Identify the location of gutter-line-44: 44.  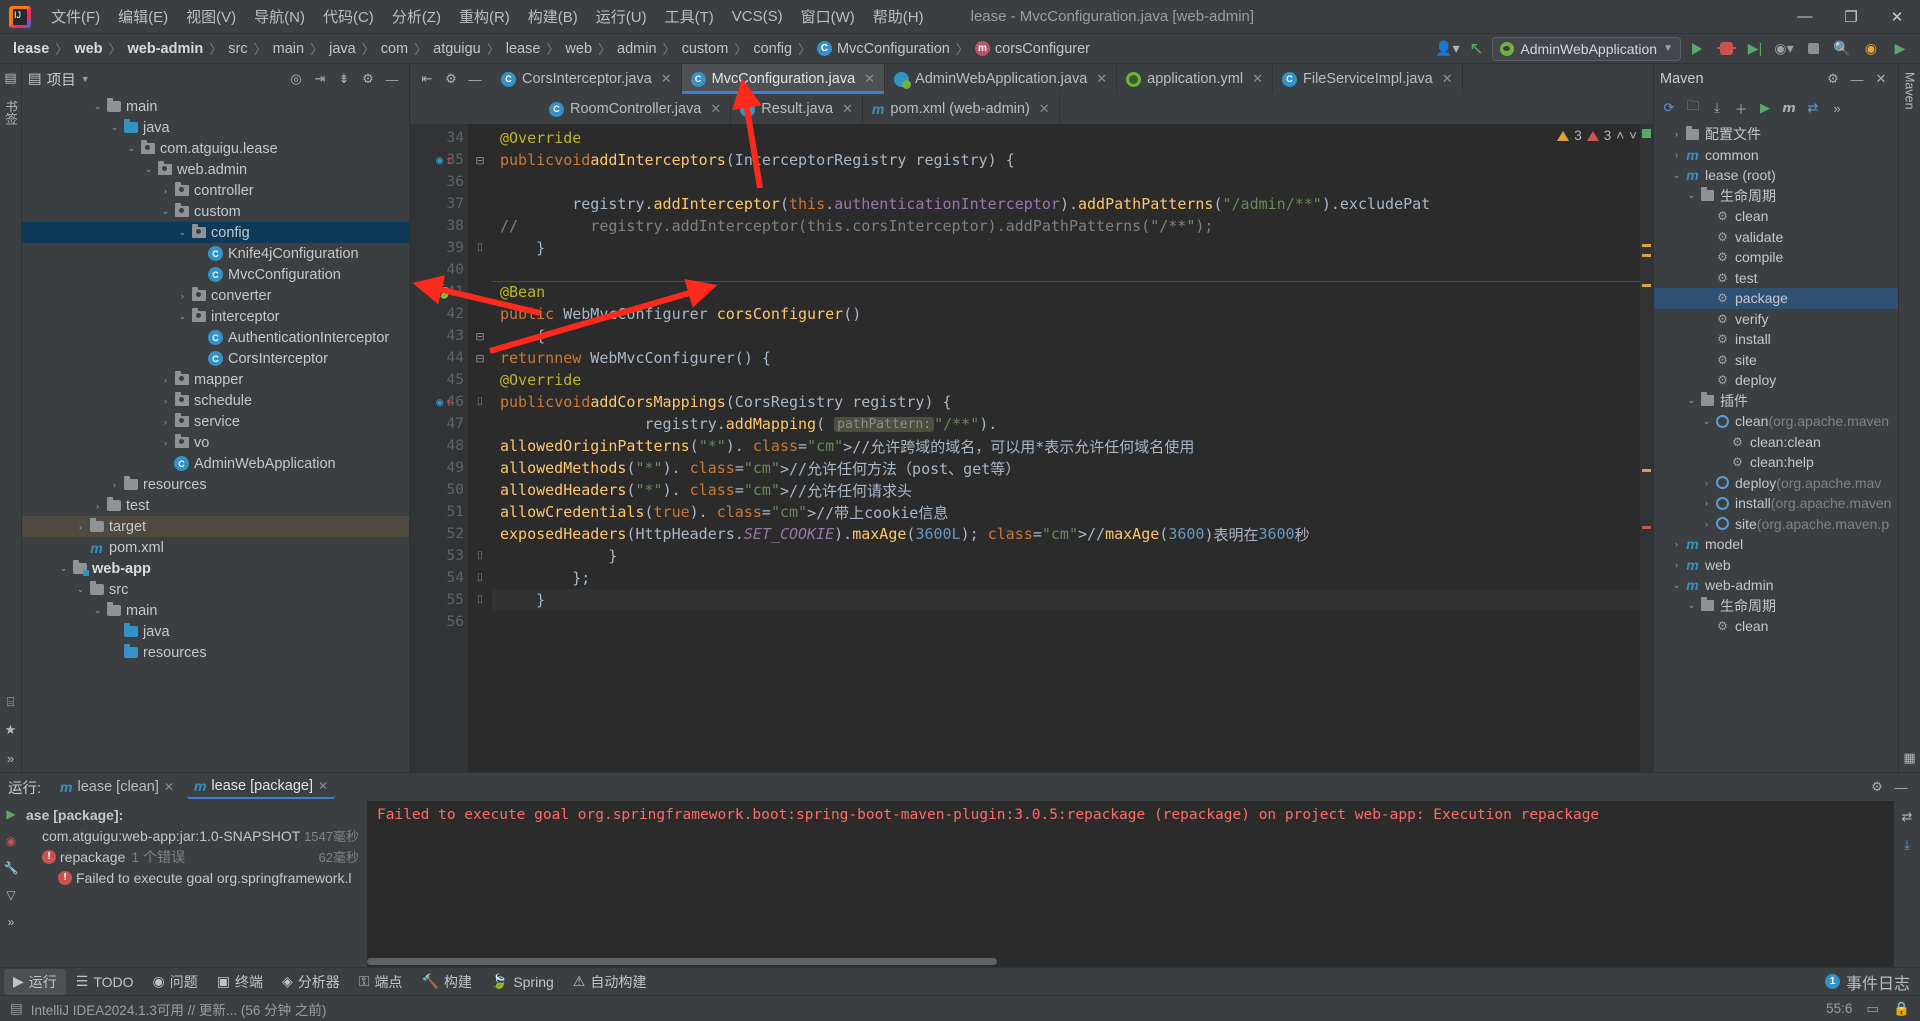
(439, 358).